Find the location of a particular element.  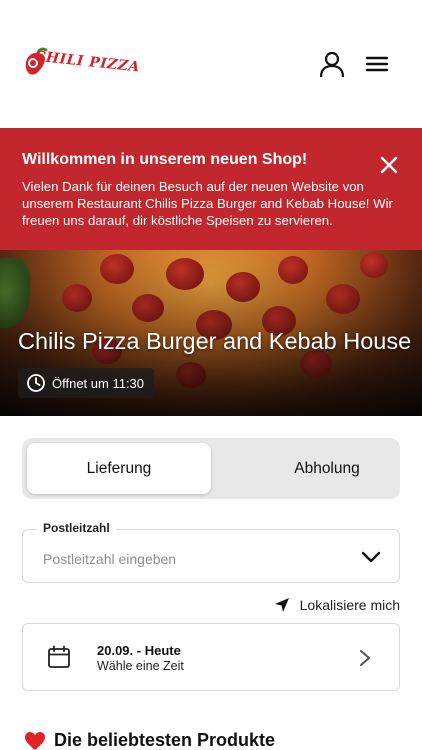

order-mode-toggle: Lieferung Abholung is located at coordinates (211, 468).